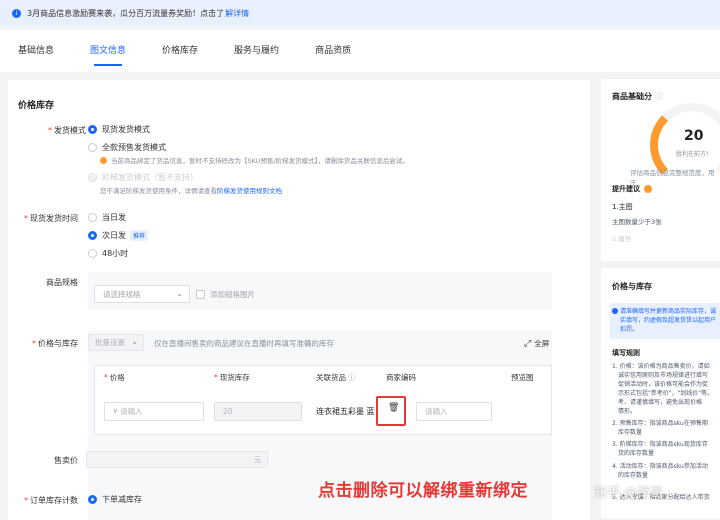 The height and width of the screenshot is (520, 720). I want to click on delete-highlight-box, so click(391, 411).